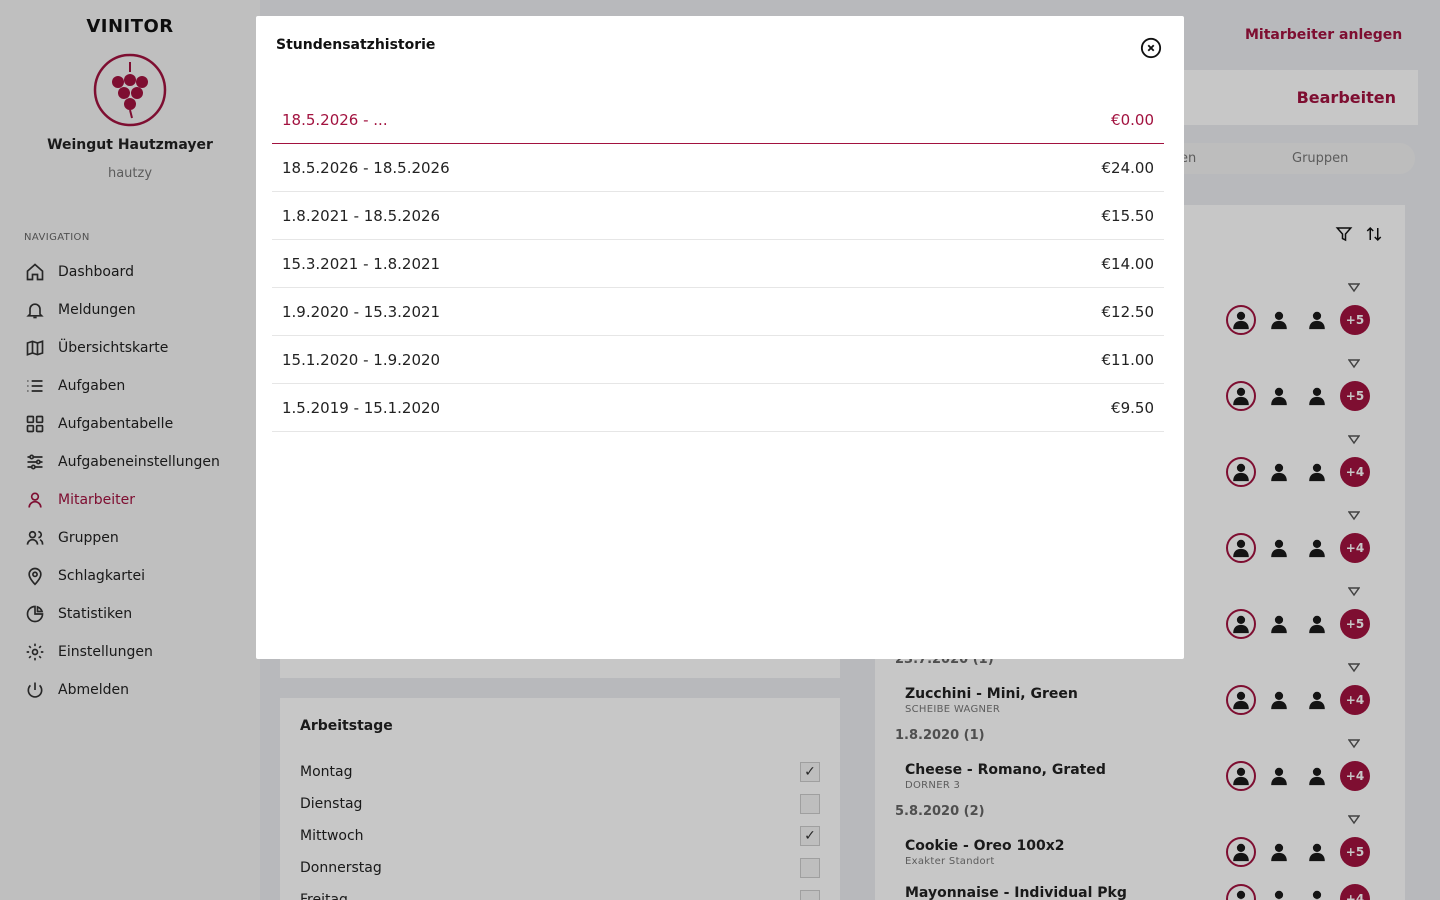  I want to click on rate-period: 15.1.2020 - 1.9.2020, so click(361, 359).